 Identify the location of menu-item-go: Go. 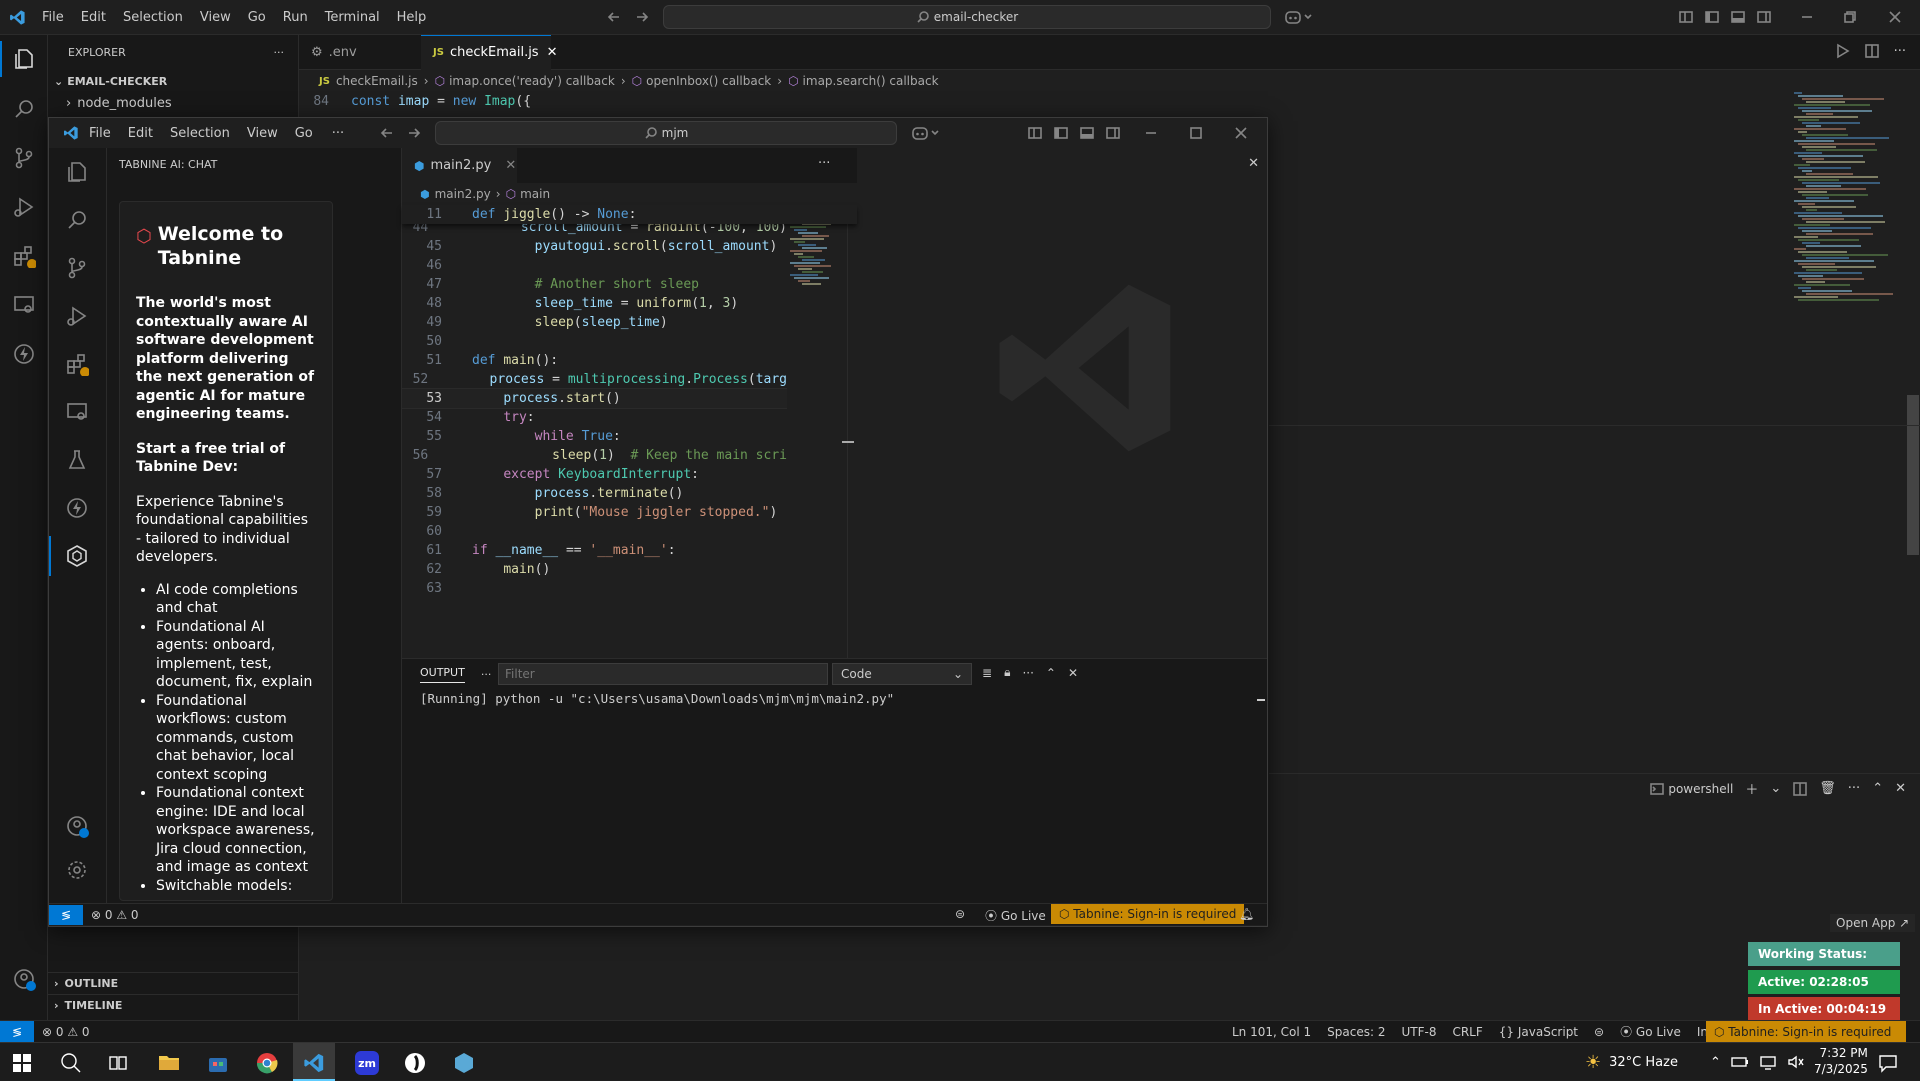
(304, 133).